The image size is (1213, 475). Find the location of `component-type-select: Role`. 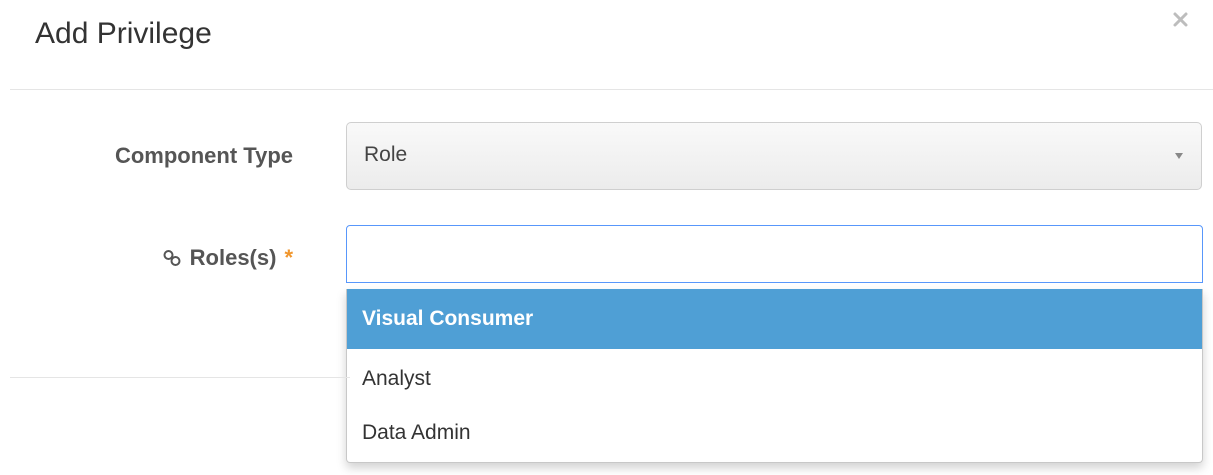

component-type-select: Role is located at coordinates (774, 156).